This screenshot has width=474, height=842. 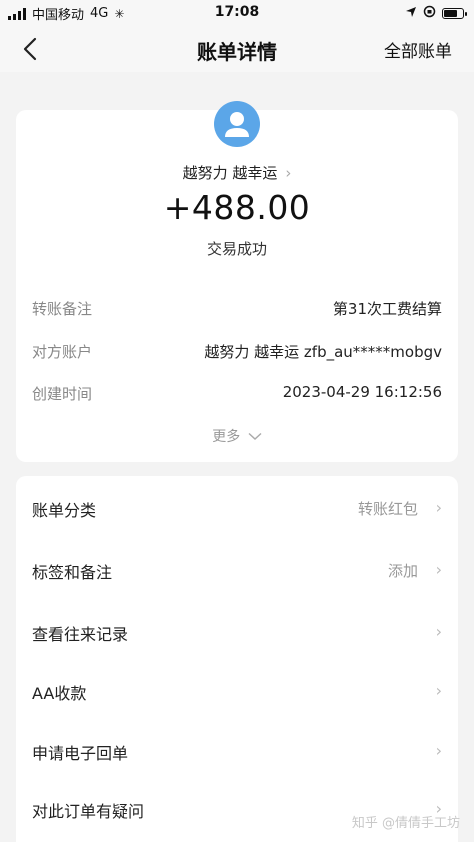 What do you see at coordinates (429, 13) in the screenshot?
I see `orientation-lock-icon` at bounding box center [429, 13].